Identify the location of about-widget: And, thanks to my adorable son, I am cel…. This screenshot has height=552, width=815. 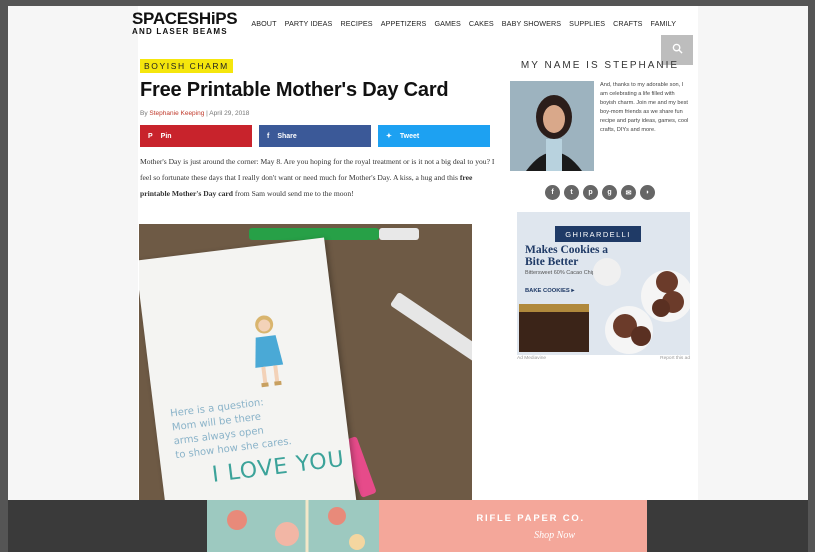
(600, 126).